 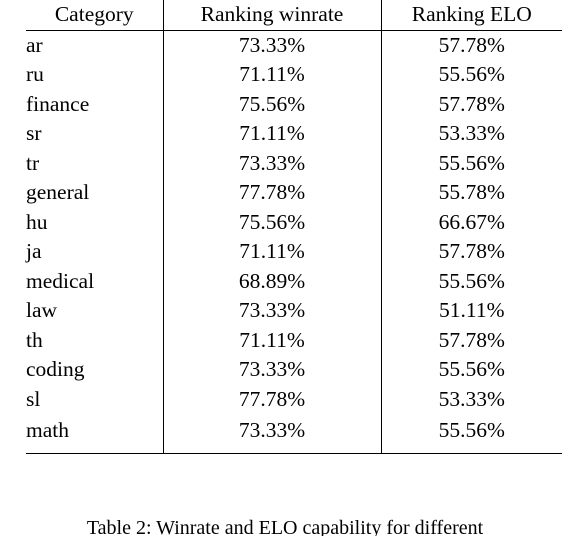 I want to click on table-row: coding 73.33% 55.56%, so click(x=294, y=370).